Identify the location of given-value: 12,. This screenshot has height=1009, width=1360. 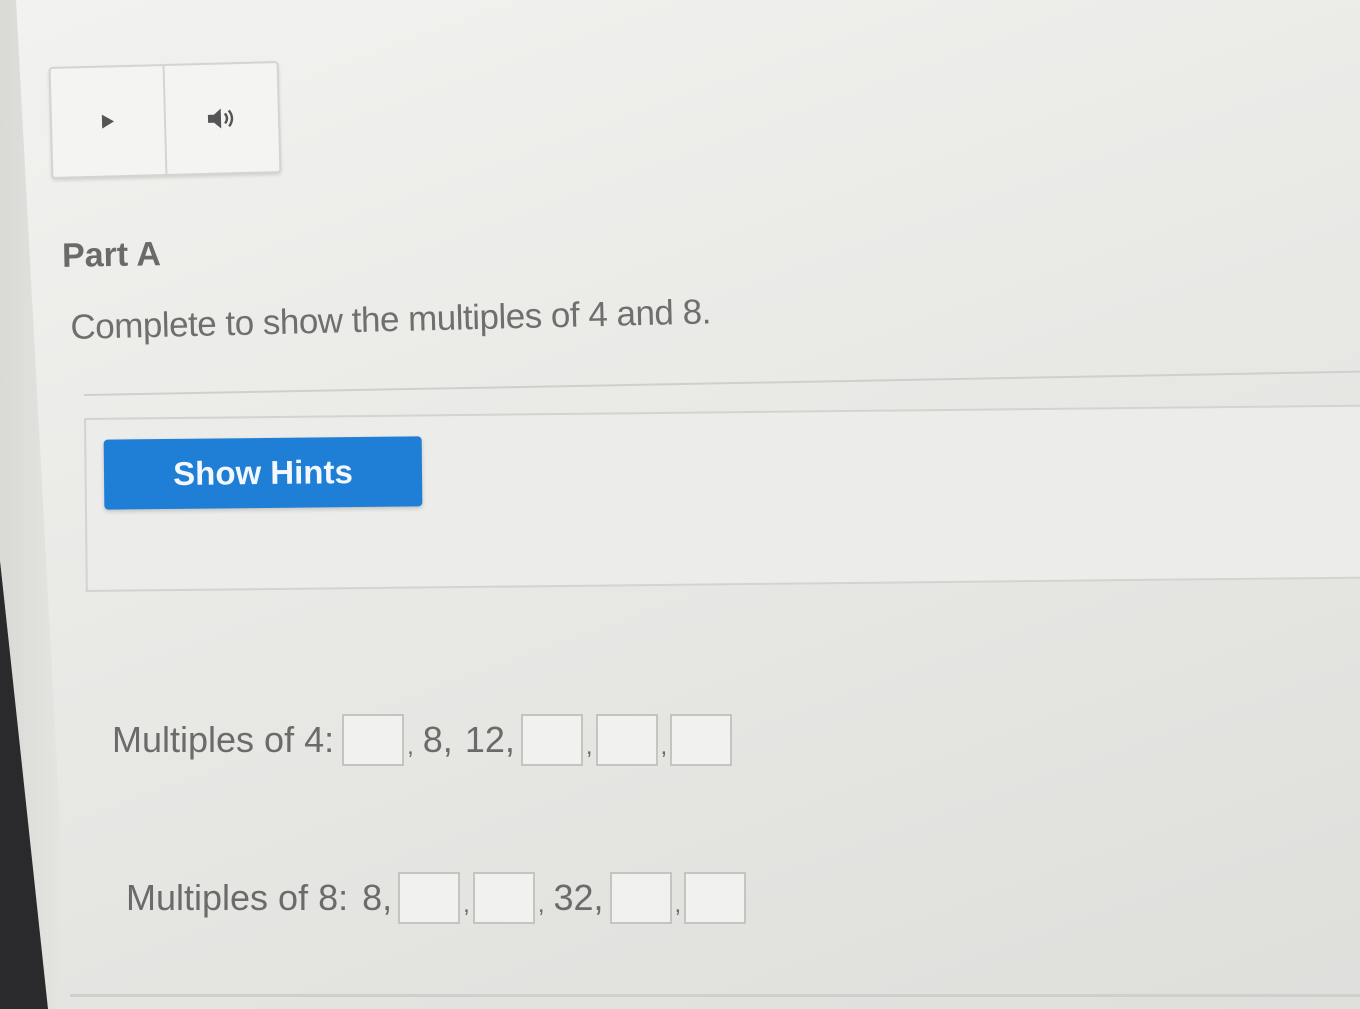
(489, 739).